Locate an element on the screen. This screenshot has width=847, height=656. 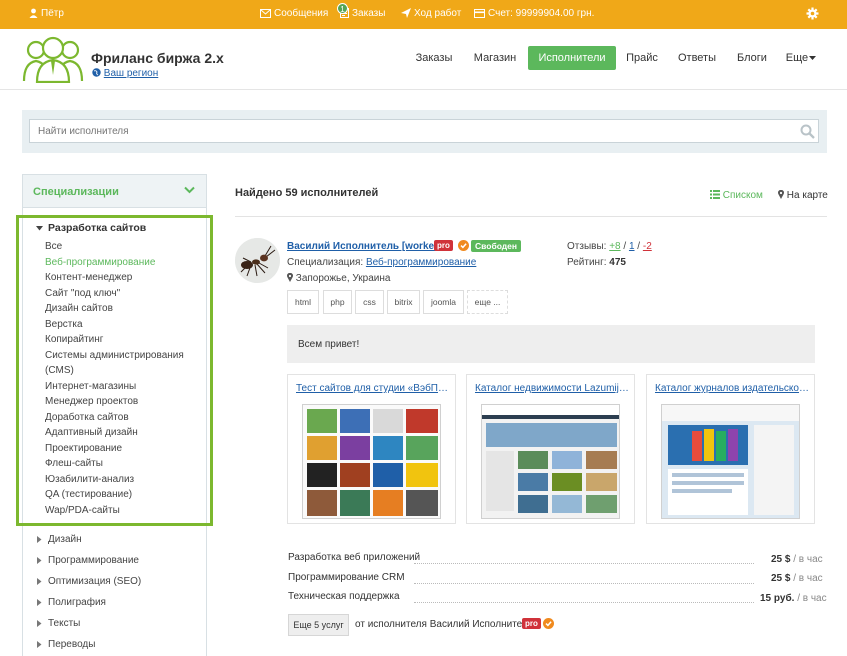
list-icon is located at coordinates (715, 194).